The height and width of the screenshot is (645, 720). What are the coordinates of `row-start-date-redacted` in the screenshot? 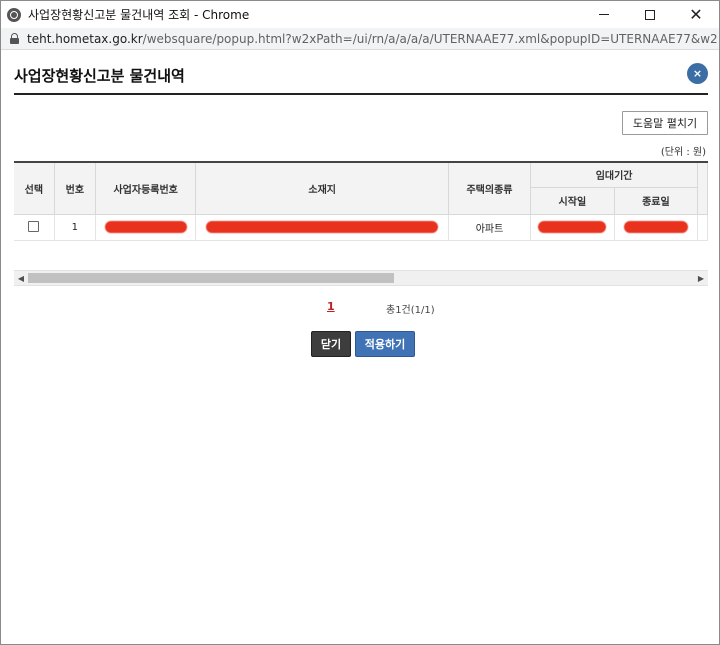 It's located at (572, 227).